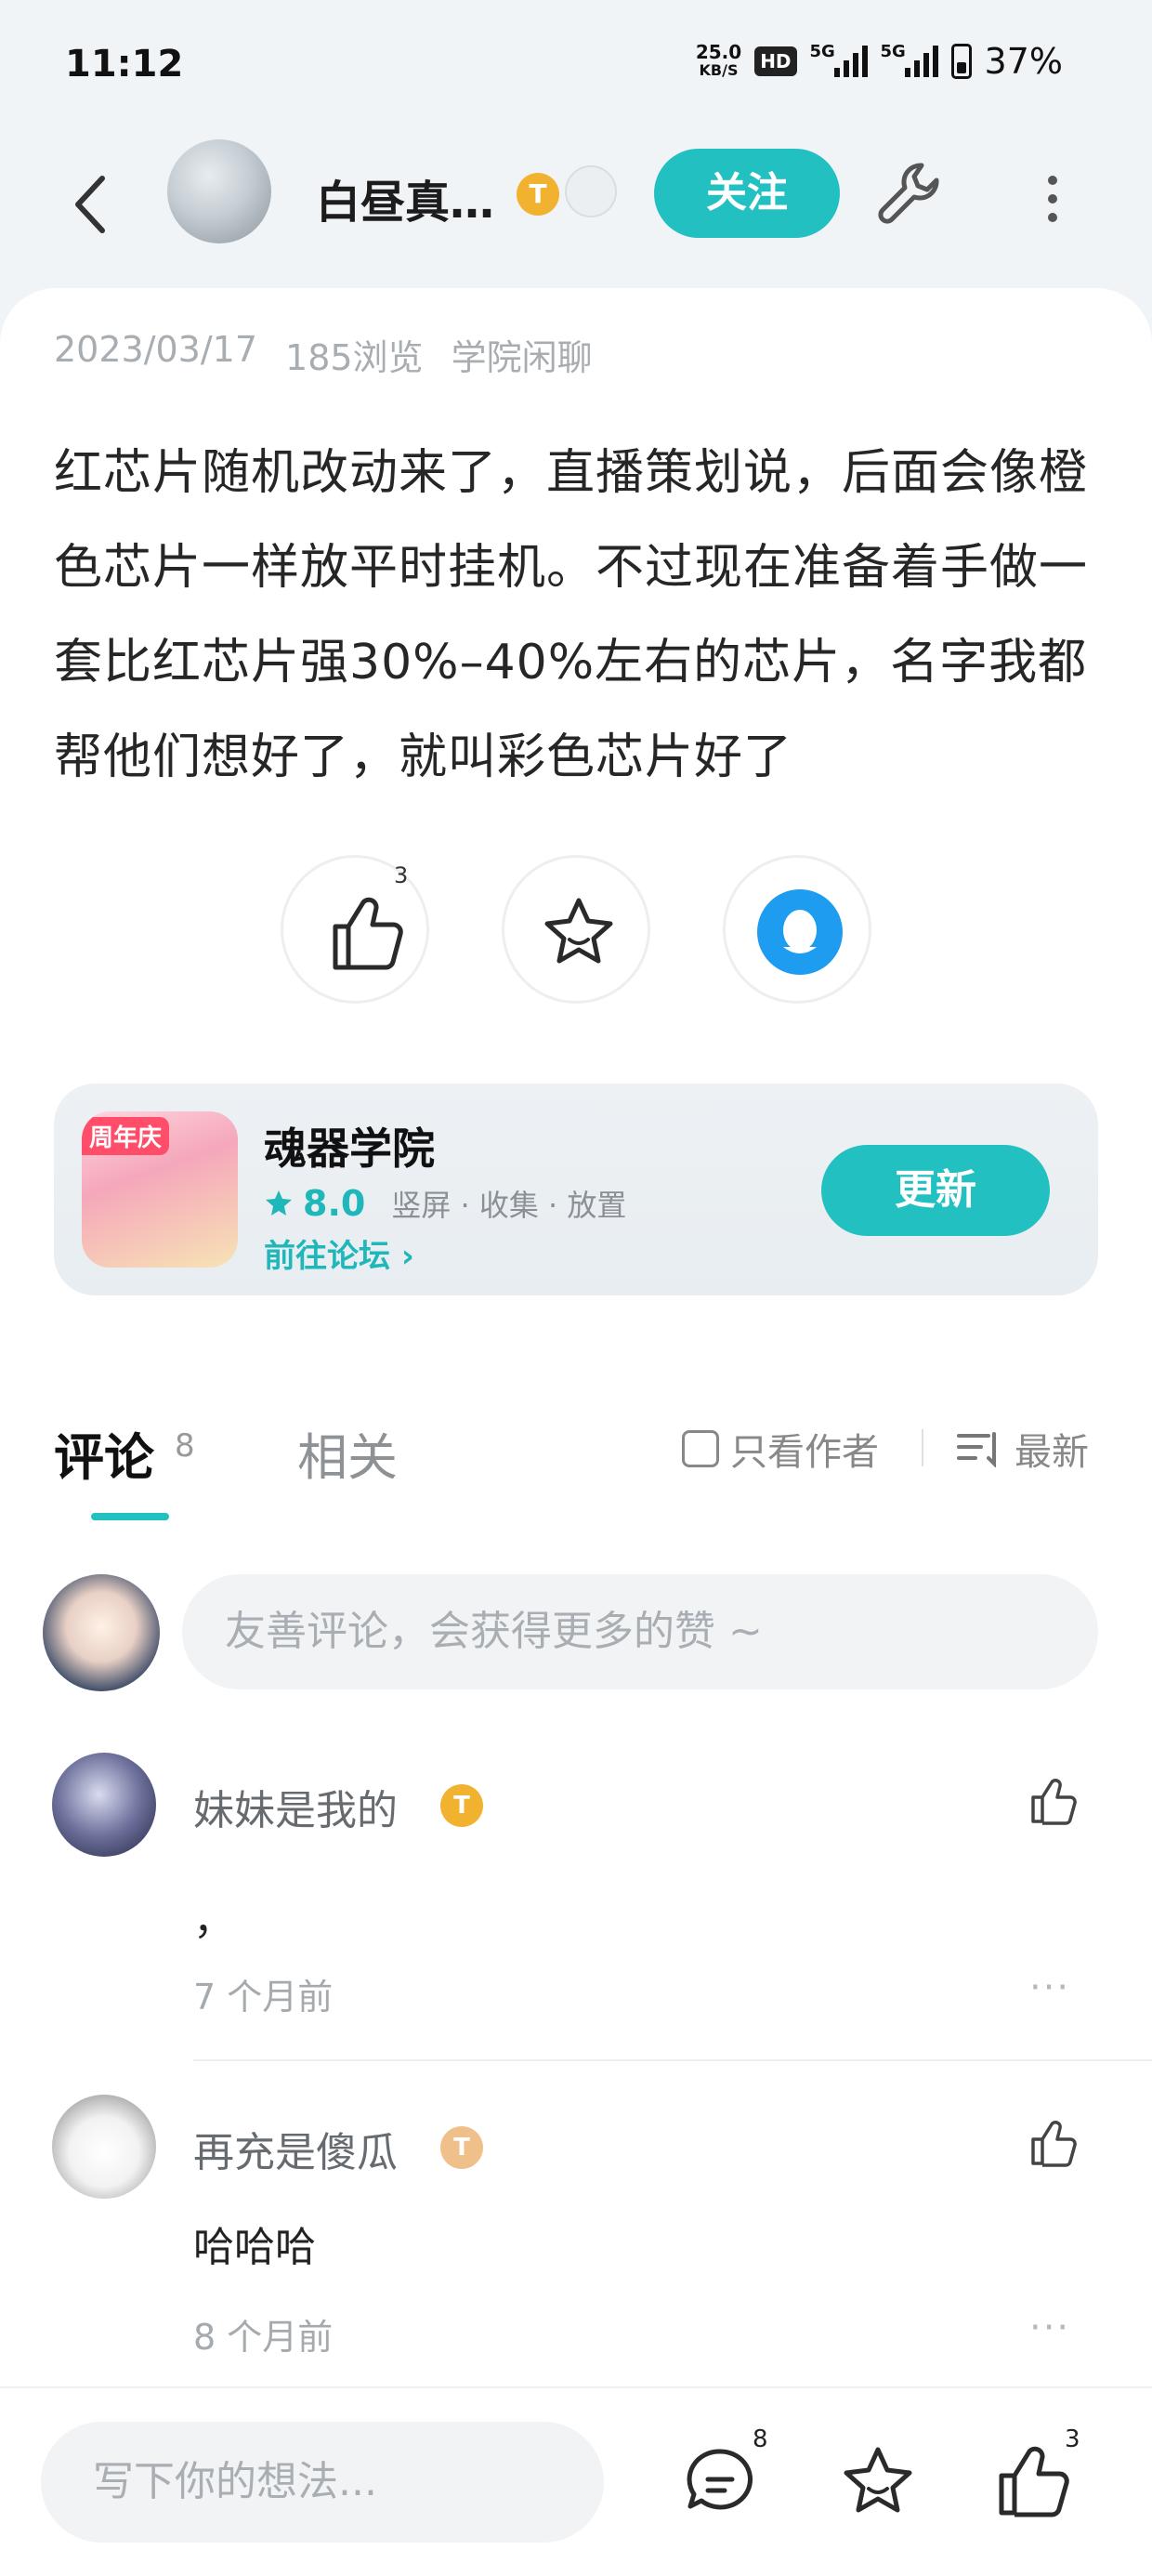 Image resolution: width=1152 pixels, height=2576 pixels. I want to click on game-rating: 8.0 竖屏 · 收集 · 放置, so click(445, 1203).